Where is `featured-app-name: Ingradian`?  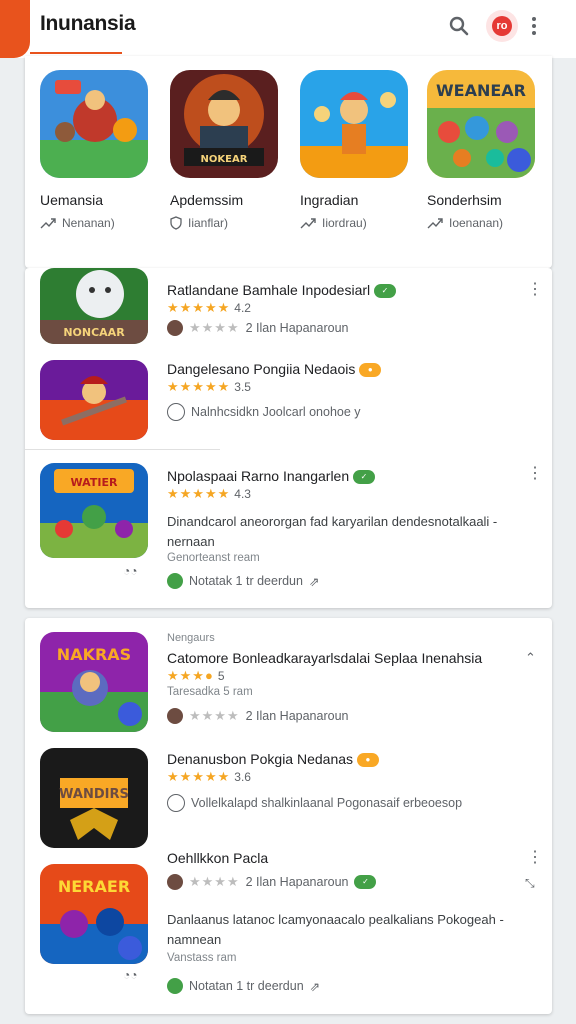
featured-app-name: Ingradian is located at coordinates (329, 200).